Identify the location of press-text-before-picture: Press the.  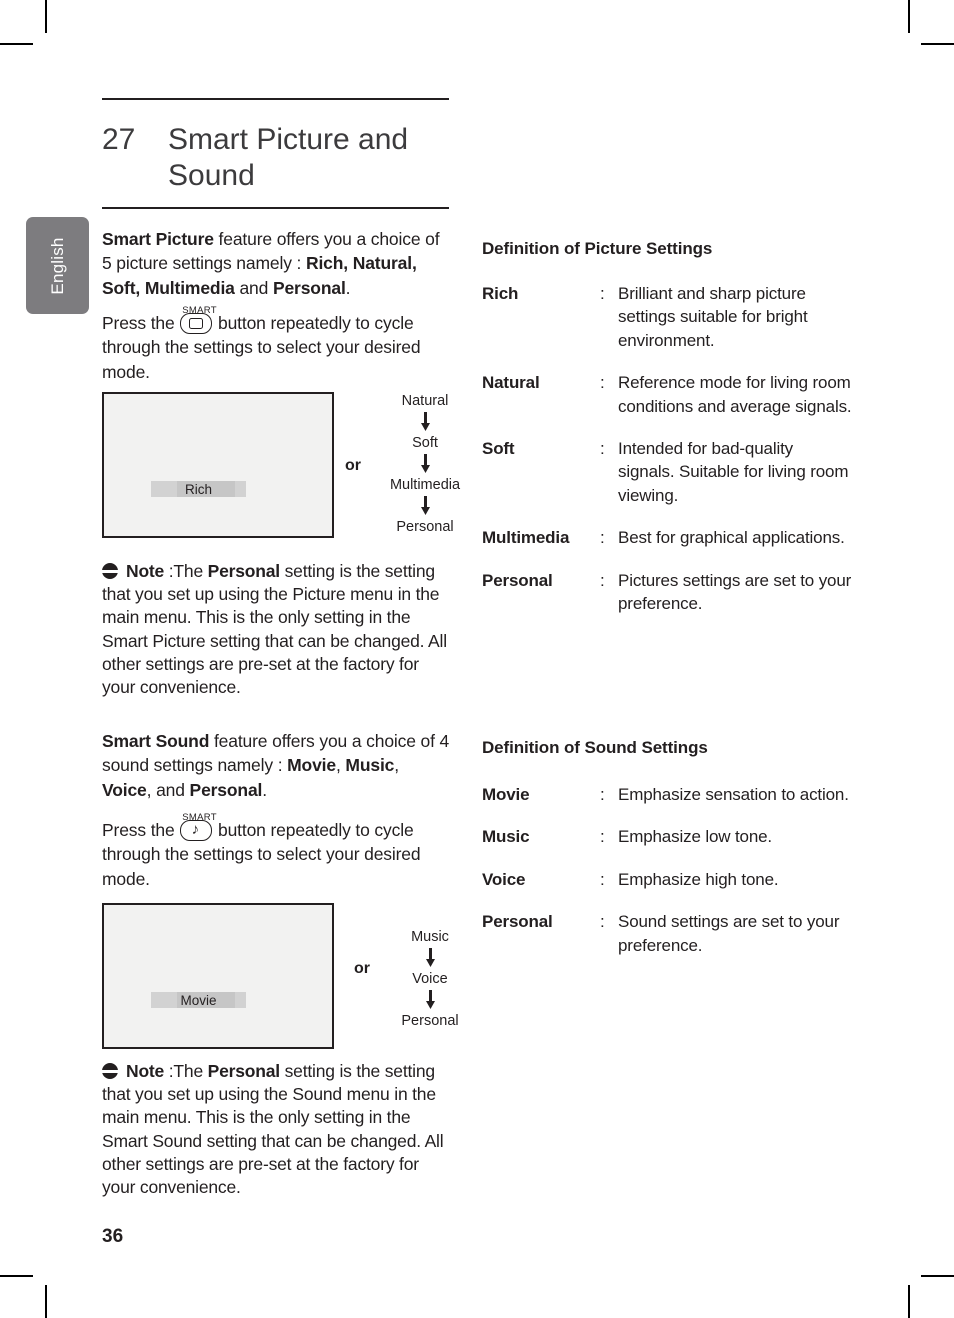
(141, 323).